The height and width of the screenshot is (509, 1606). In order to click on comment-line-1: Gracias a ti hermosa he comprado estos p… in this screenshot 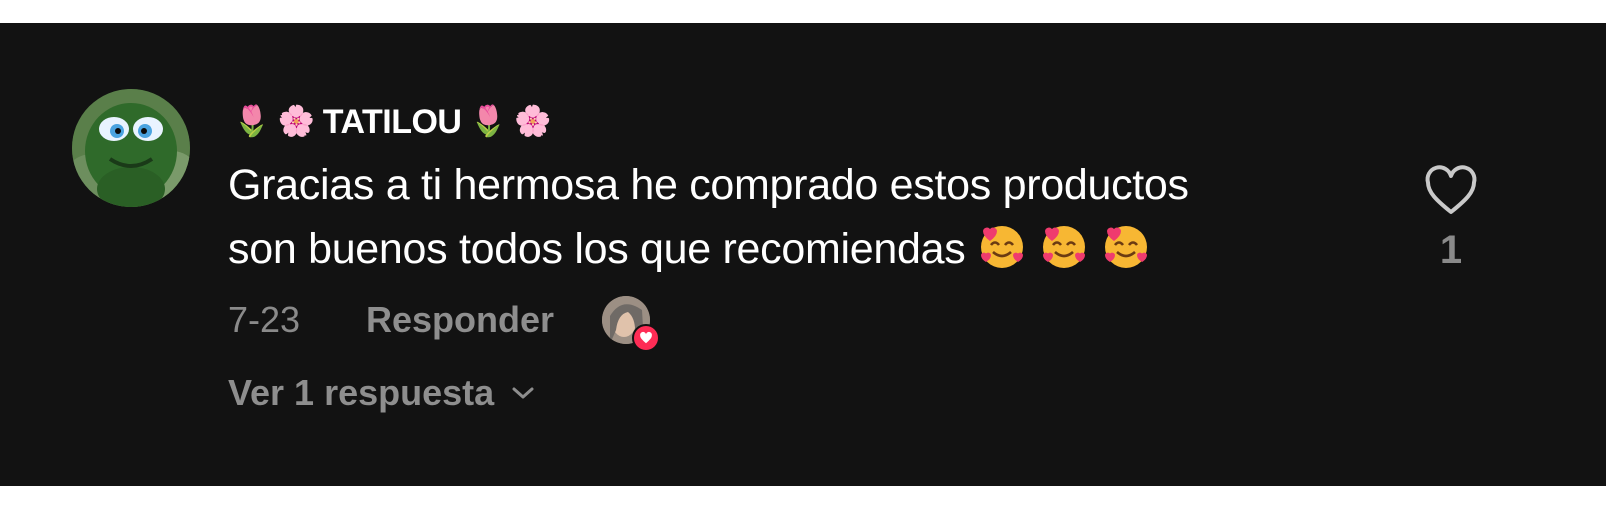, I will do `click(708, 185)`.